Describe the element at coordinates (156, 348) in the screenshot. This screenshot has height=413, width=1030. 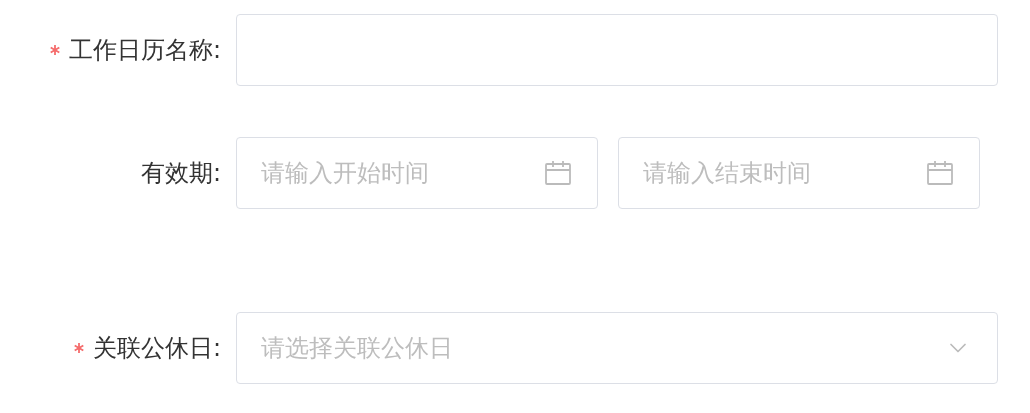
I see `field-label: 关联公休日:` at that location.